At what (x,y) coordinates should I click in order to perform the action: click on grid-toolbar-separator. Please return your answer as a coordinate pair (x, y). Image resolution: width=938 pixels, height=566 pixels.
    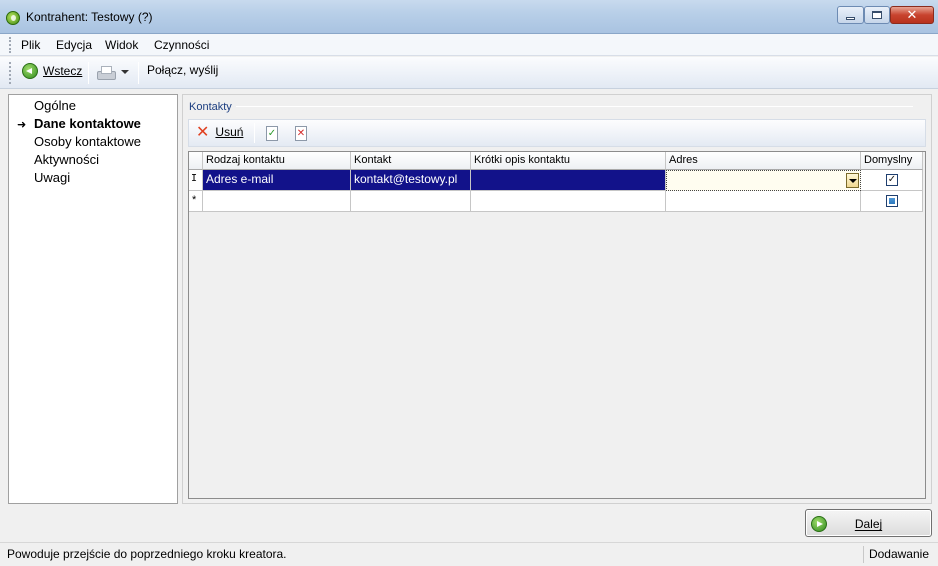
    Looking at the image, I should click on (254, 133).